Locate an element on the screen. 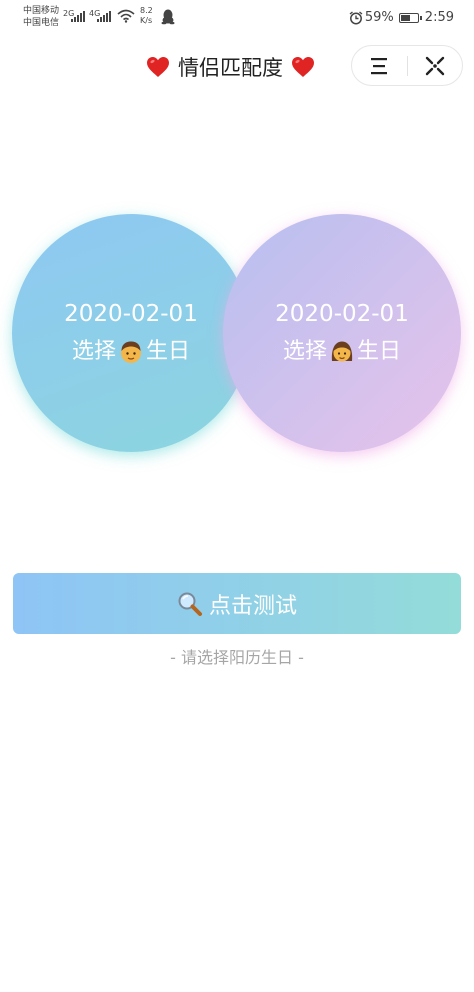  page-title-text: 情侣匹配度 is located at coordinates (230, 68).